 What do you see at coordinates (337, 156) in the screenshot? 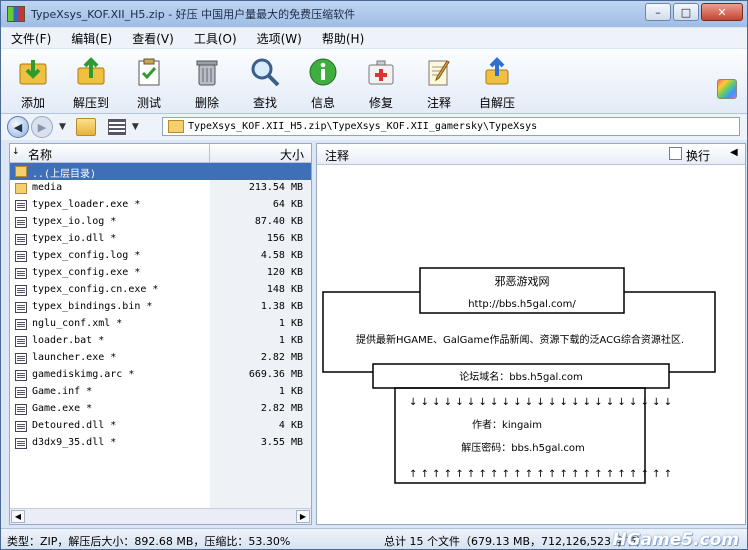
I see `comment-title: 注释` at bounding box center [337, 156].